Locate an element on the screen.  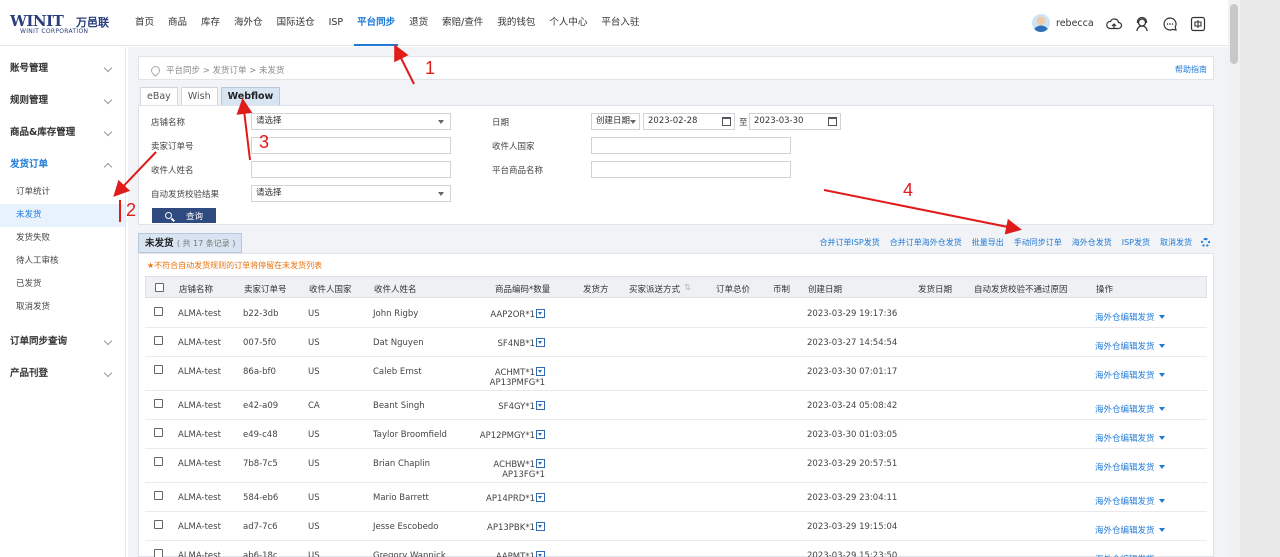
platform-tab: Wish is located at coordinates (199, 96).